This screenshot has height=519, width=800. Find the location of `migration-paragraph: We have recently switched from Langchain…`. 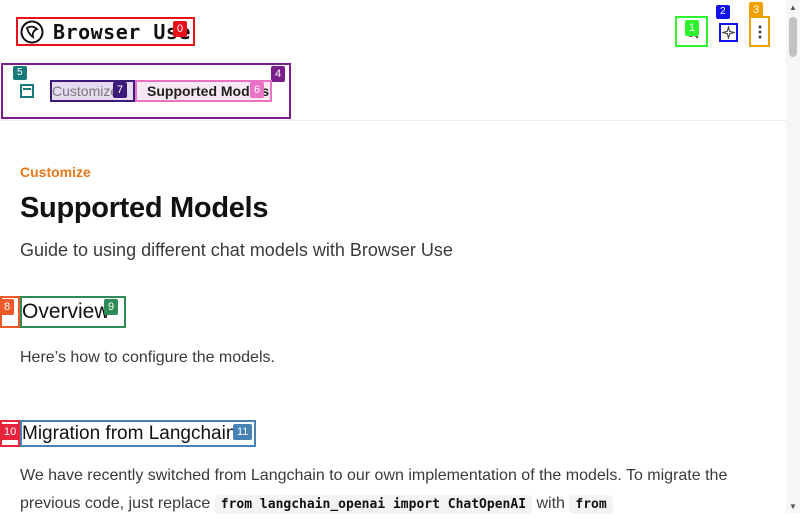

migration-paragraph: We have recently switched from Langchain… is located at coordinates (390, 490).